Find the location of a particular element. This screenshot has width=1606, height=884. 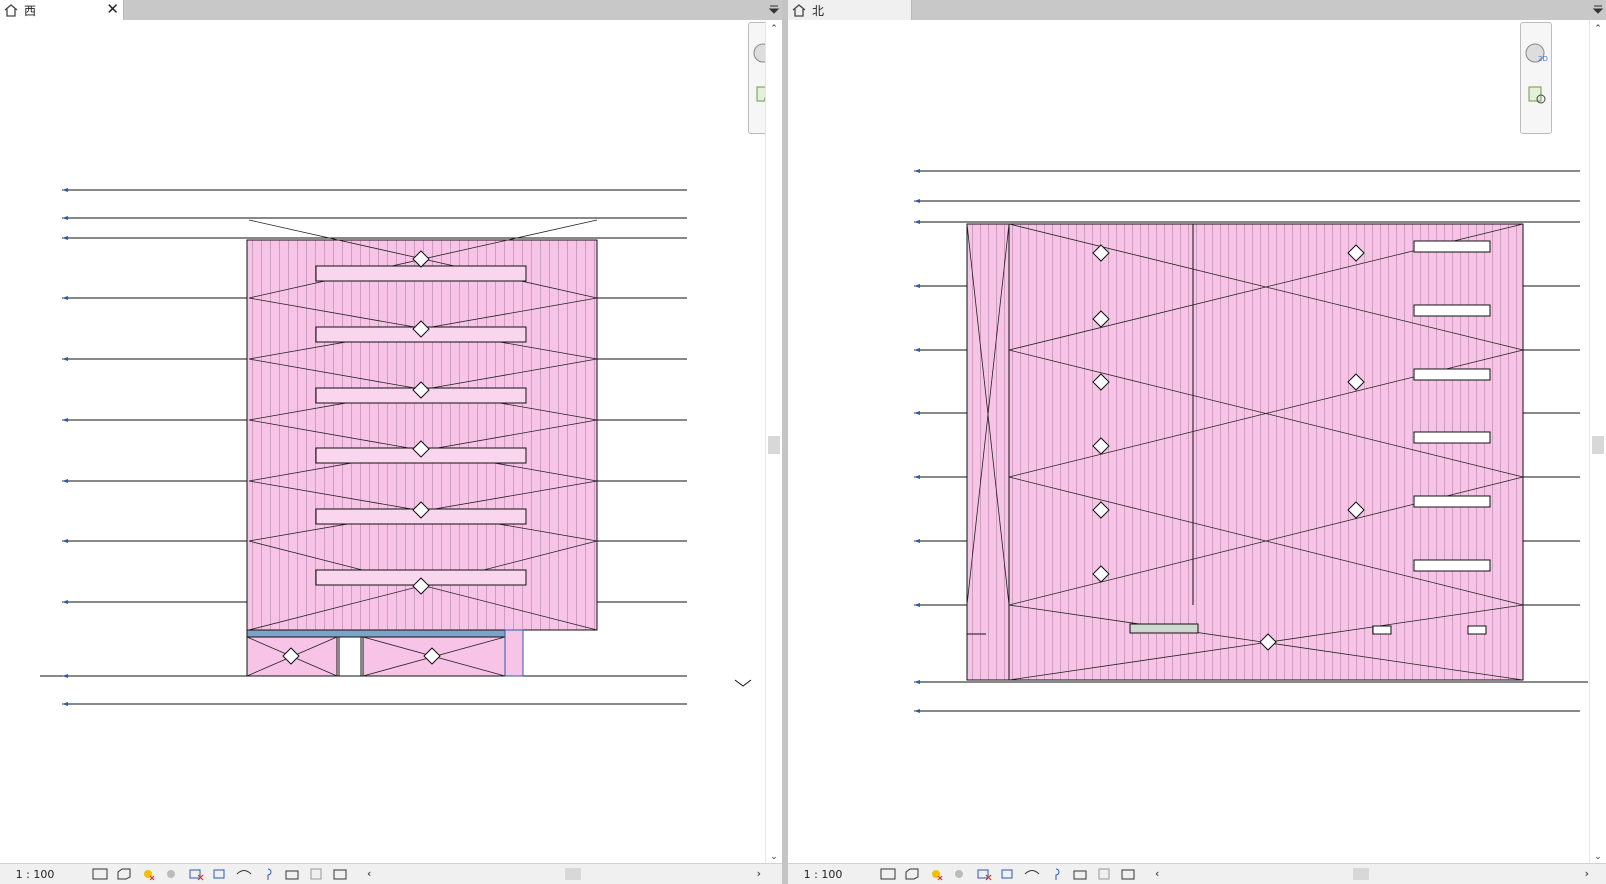

left-view-control-bar: 1 : 100 ‹ › is located at coordinates (391, 873).